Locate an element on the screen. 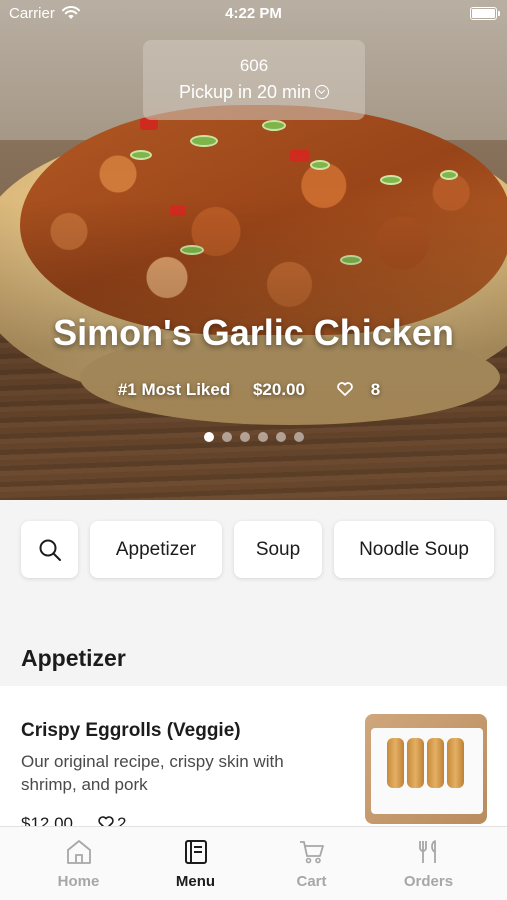 This screenshot has width=507, height=900. tab-label: Home is located at coordinates (78, 881).